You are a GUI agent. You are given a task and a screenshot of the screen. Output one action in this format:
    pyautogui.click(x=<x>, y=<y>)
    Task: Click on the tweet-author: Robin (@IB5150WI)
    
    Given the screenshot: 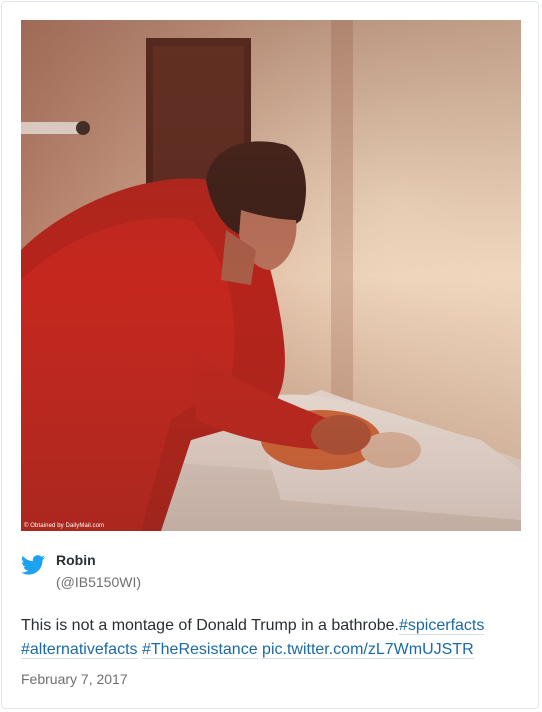 What is the action you would take?
    pyautogui.click(x=171, y=572)
    